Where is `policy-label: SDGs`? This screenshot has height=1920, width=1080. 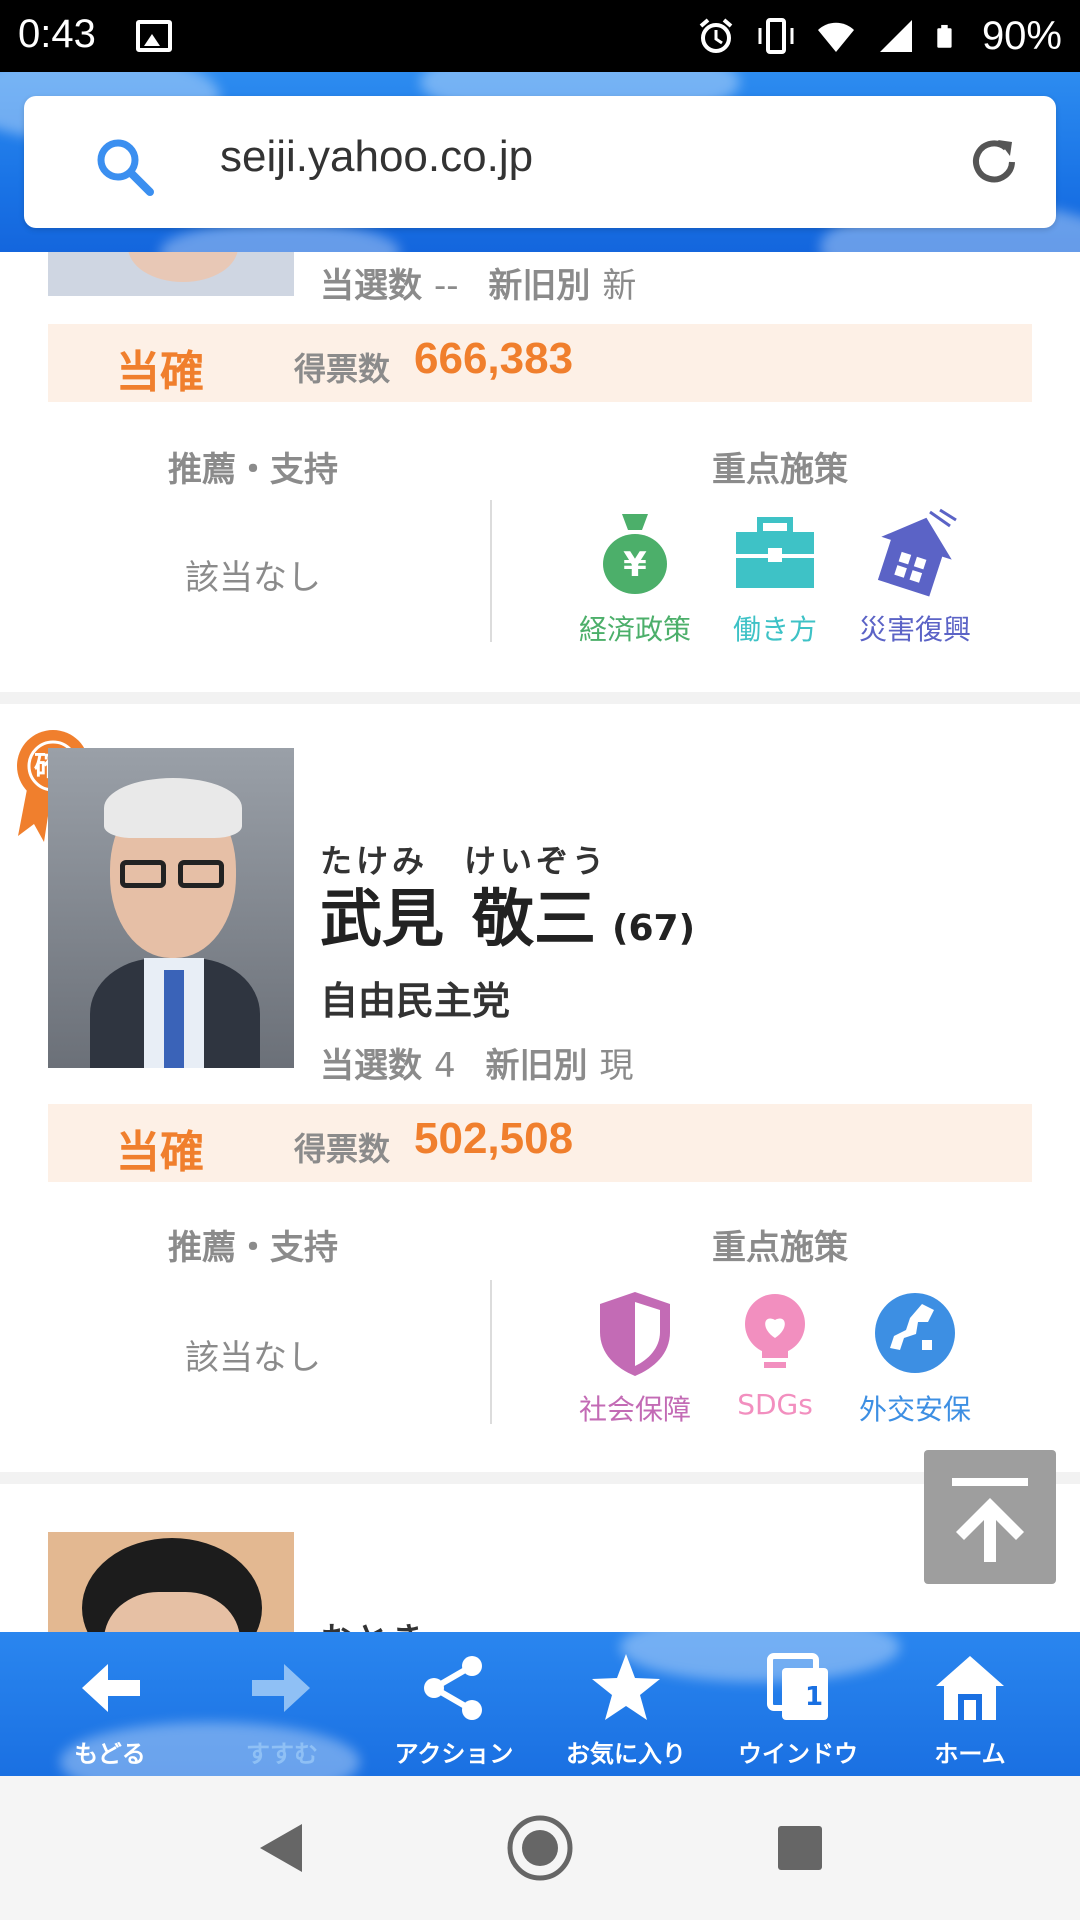
policy-label: SDGs is located at coordinates (775, 1404).